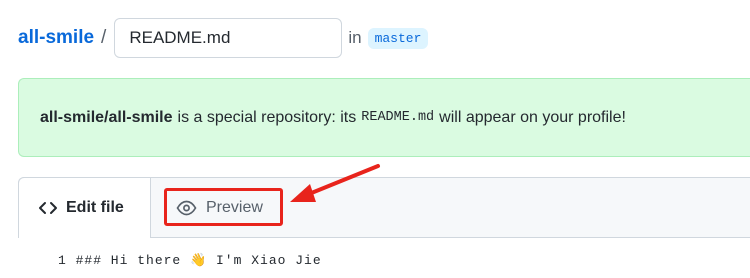 This screenshot has width=750, height=278. I want to click on tab-edit-file: Edit file, so click(84, 207).